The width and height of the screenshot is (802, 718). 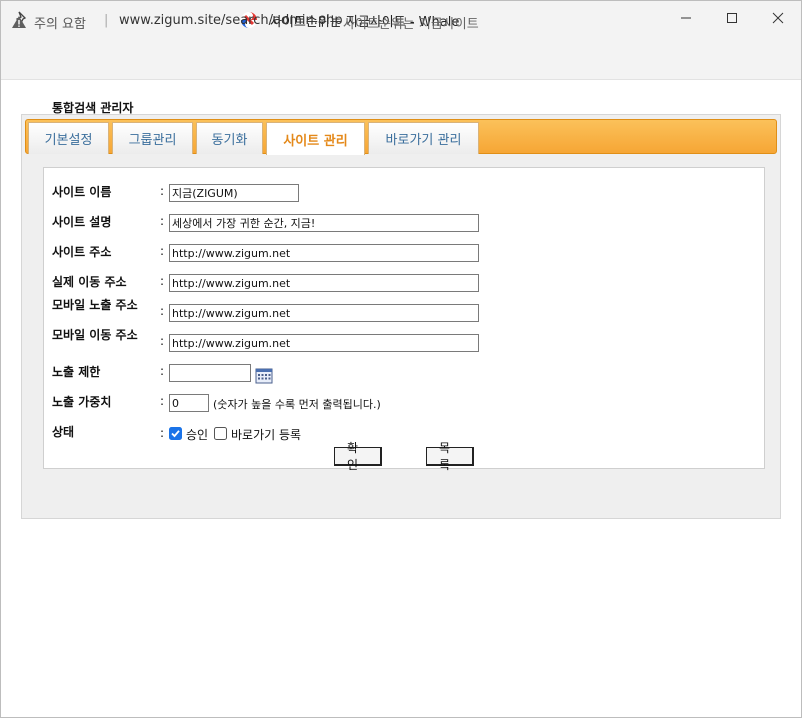 What do you see at coordinates (82, 222) in the screenshot?
I see `site-desc-label: 사이트 설명` at bounding box center [82, 222].